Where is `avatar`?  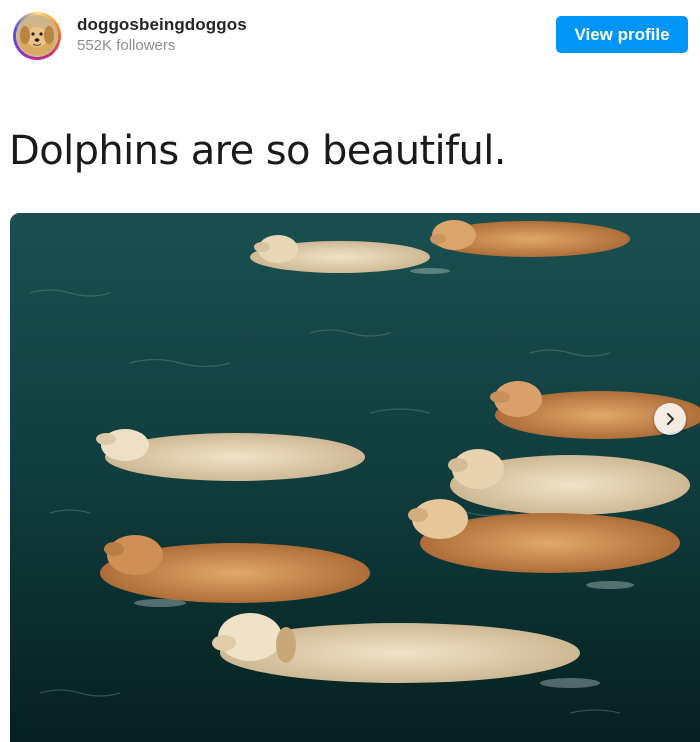
avatar is located at coordinates (37, 36).